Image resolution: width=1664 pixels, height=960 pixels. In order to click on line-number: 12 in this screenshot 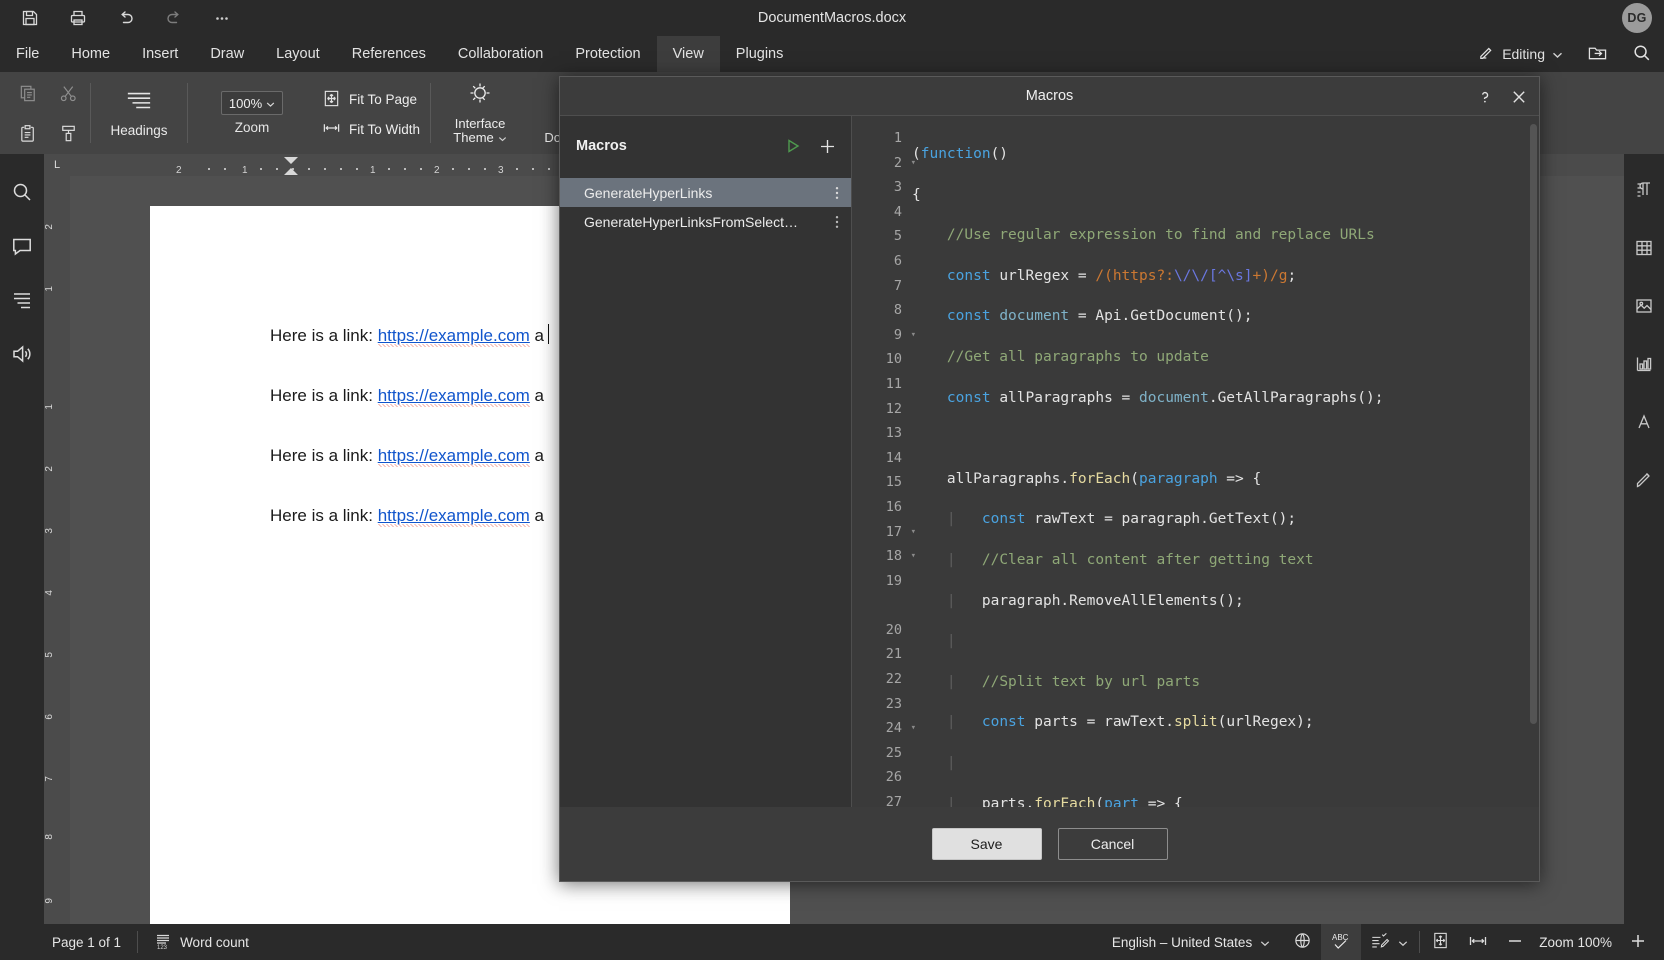, I will do `click(893, 408)`.